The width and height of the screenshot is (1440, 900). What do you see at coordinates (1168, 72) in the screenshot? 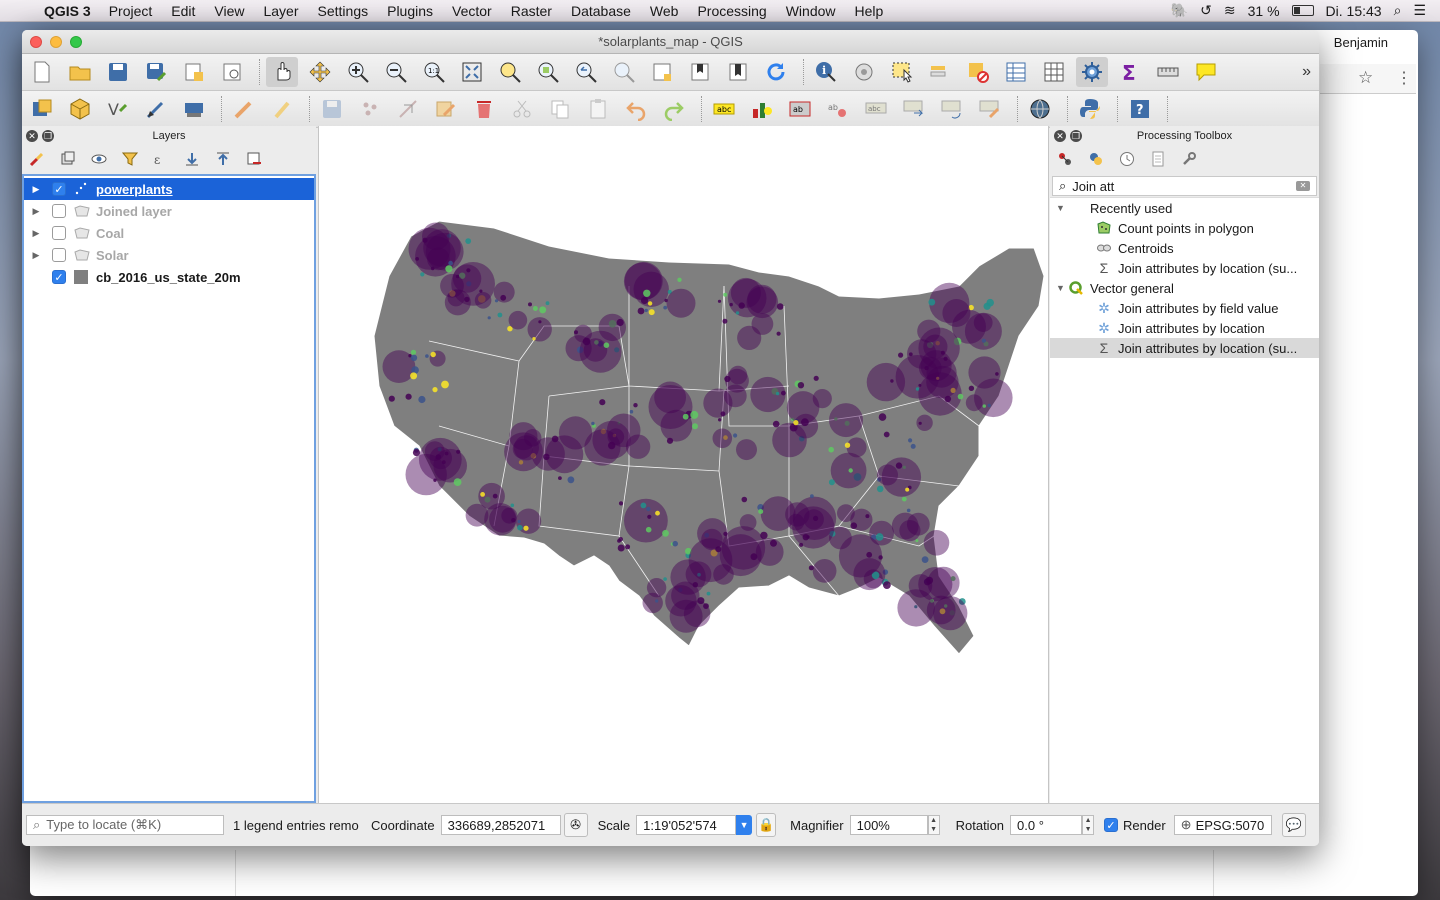
I see `measure-line-icon` at bounding box center [1168, 72].